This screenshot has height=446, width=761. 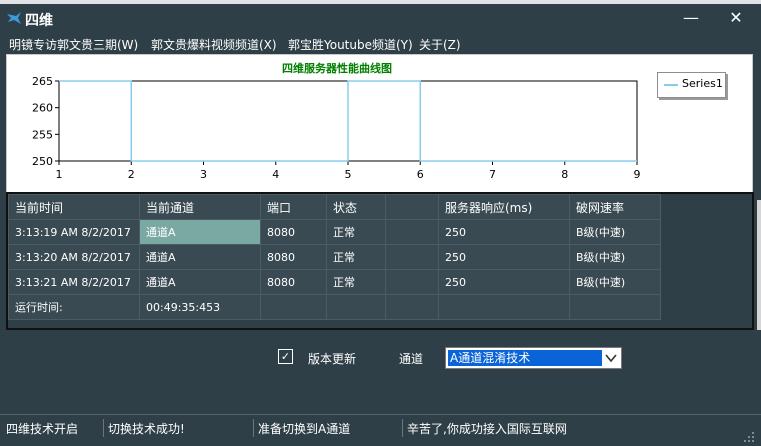 I want to click on channel-select: A通道混淆技术, so click(x=533, y=358).